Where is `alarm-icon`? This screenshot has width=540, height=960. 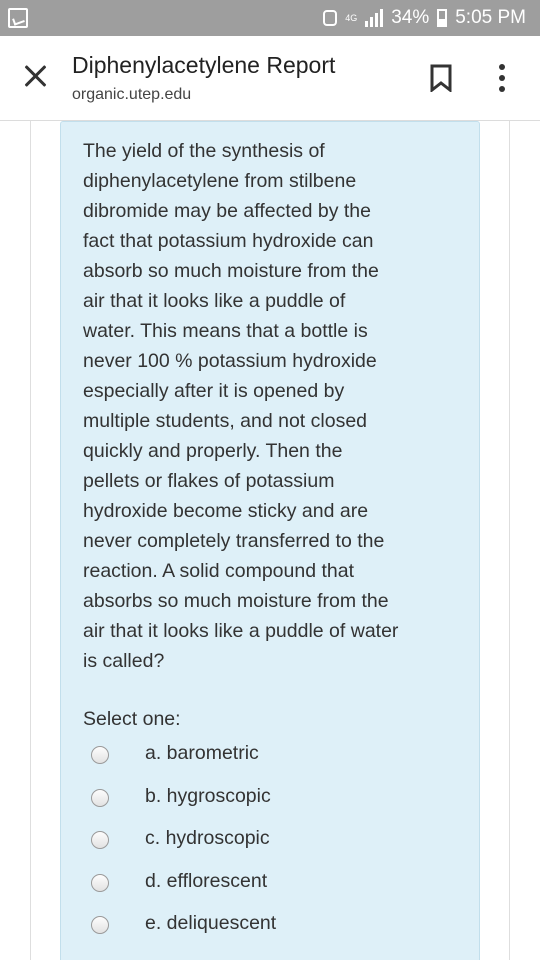
alarm-icon is located at coordinates (330, 18).